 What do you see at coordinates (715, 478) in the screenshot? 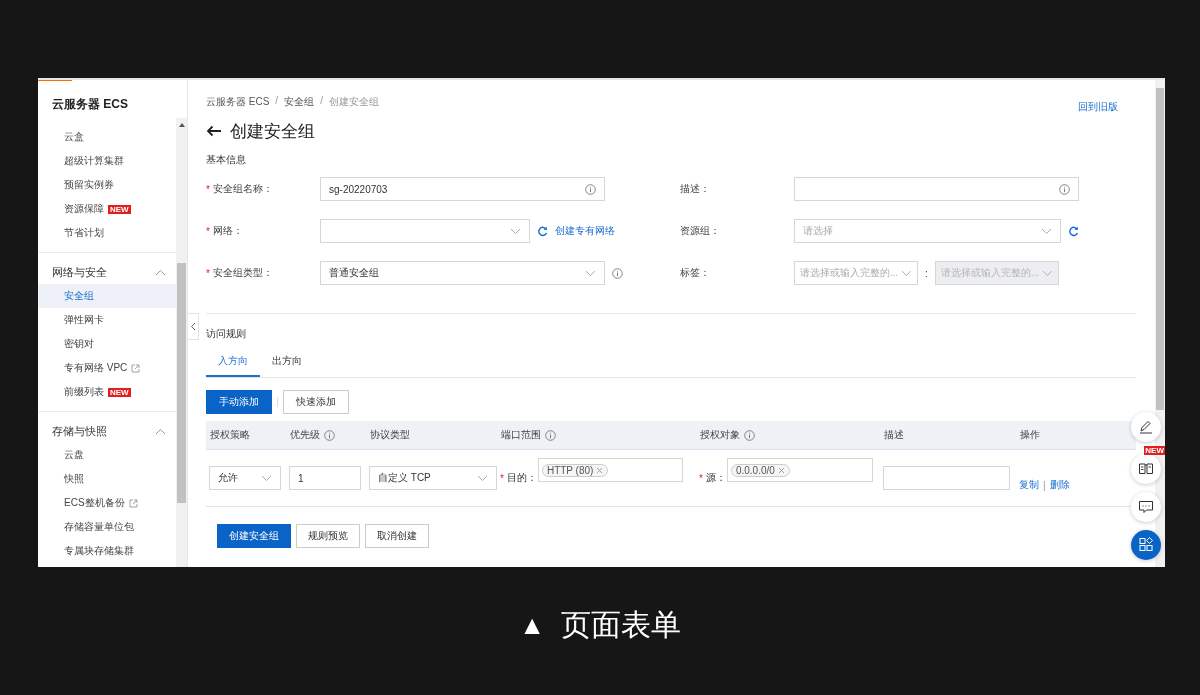
I see `field-label: 源：` at bounding box center [715, 478].